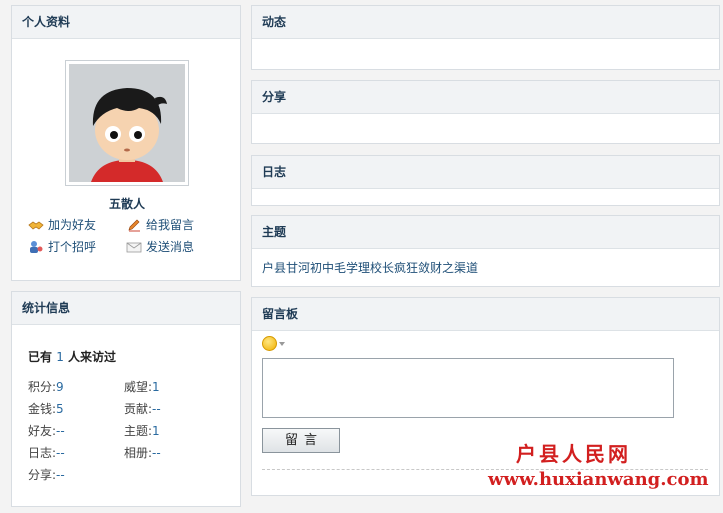 The height and width of the screenshot is (513, 723). I want to click on avatar-image, so click(127, 123).